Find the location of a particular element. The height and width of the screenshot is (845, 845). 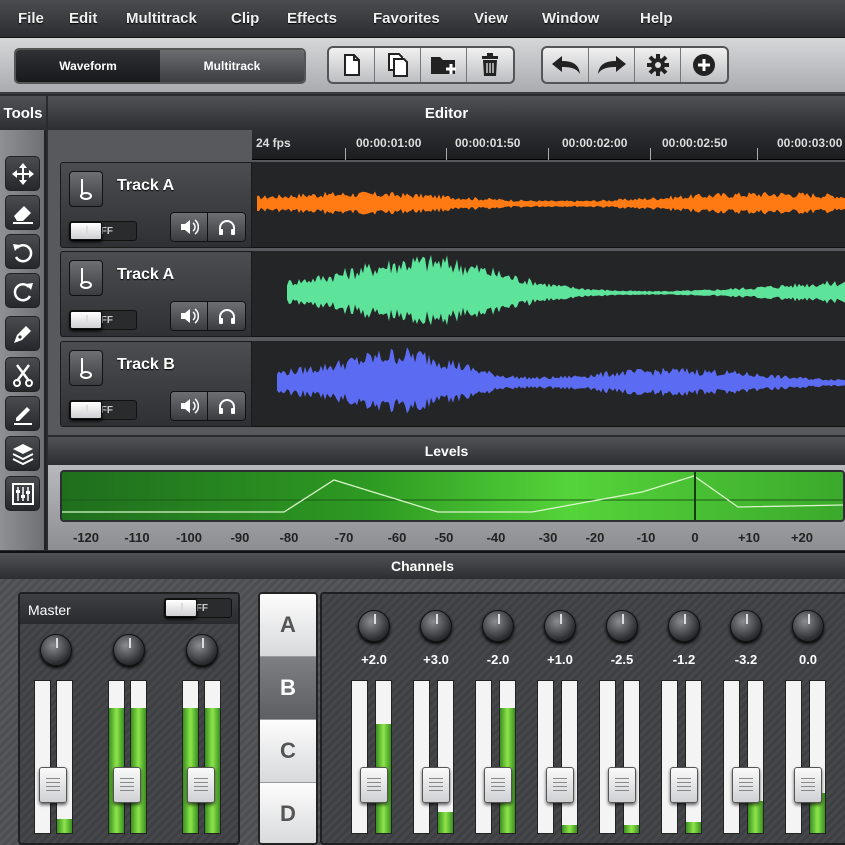

new-file-icon is located at coordinates (351, 65).